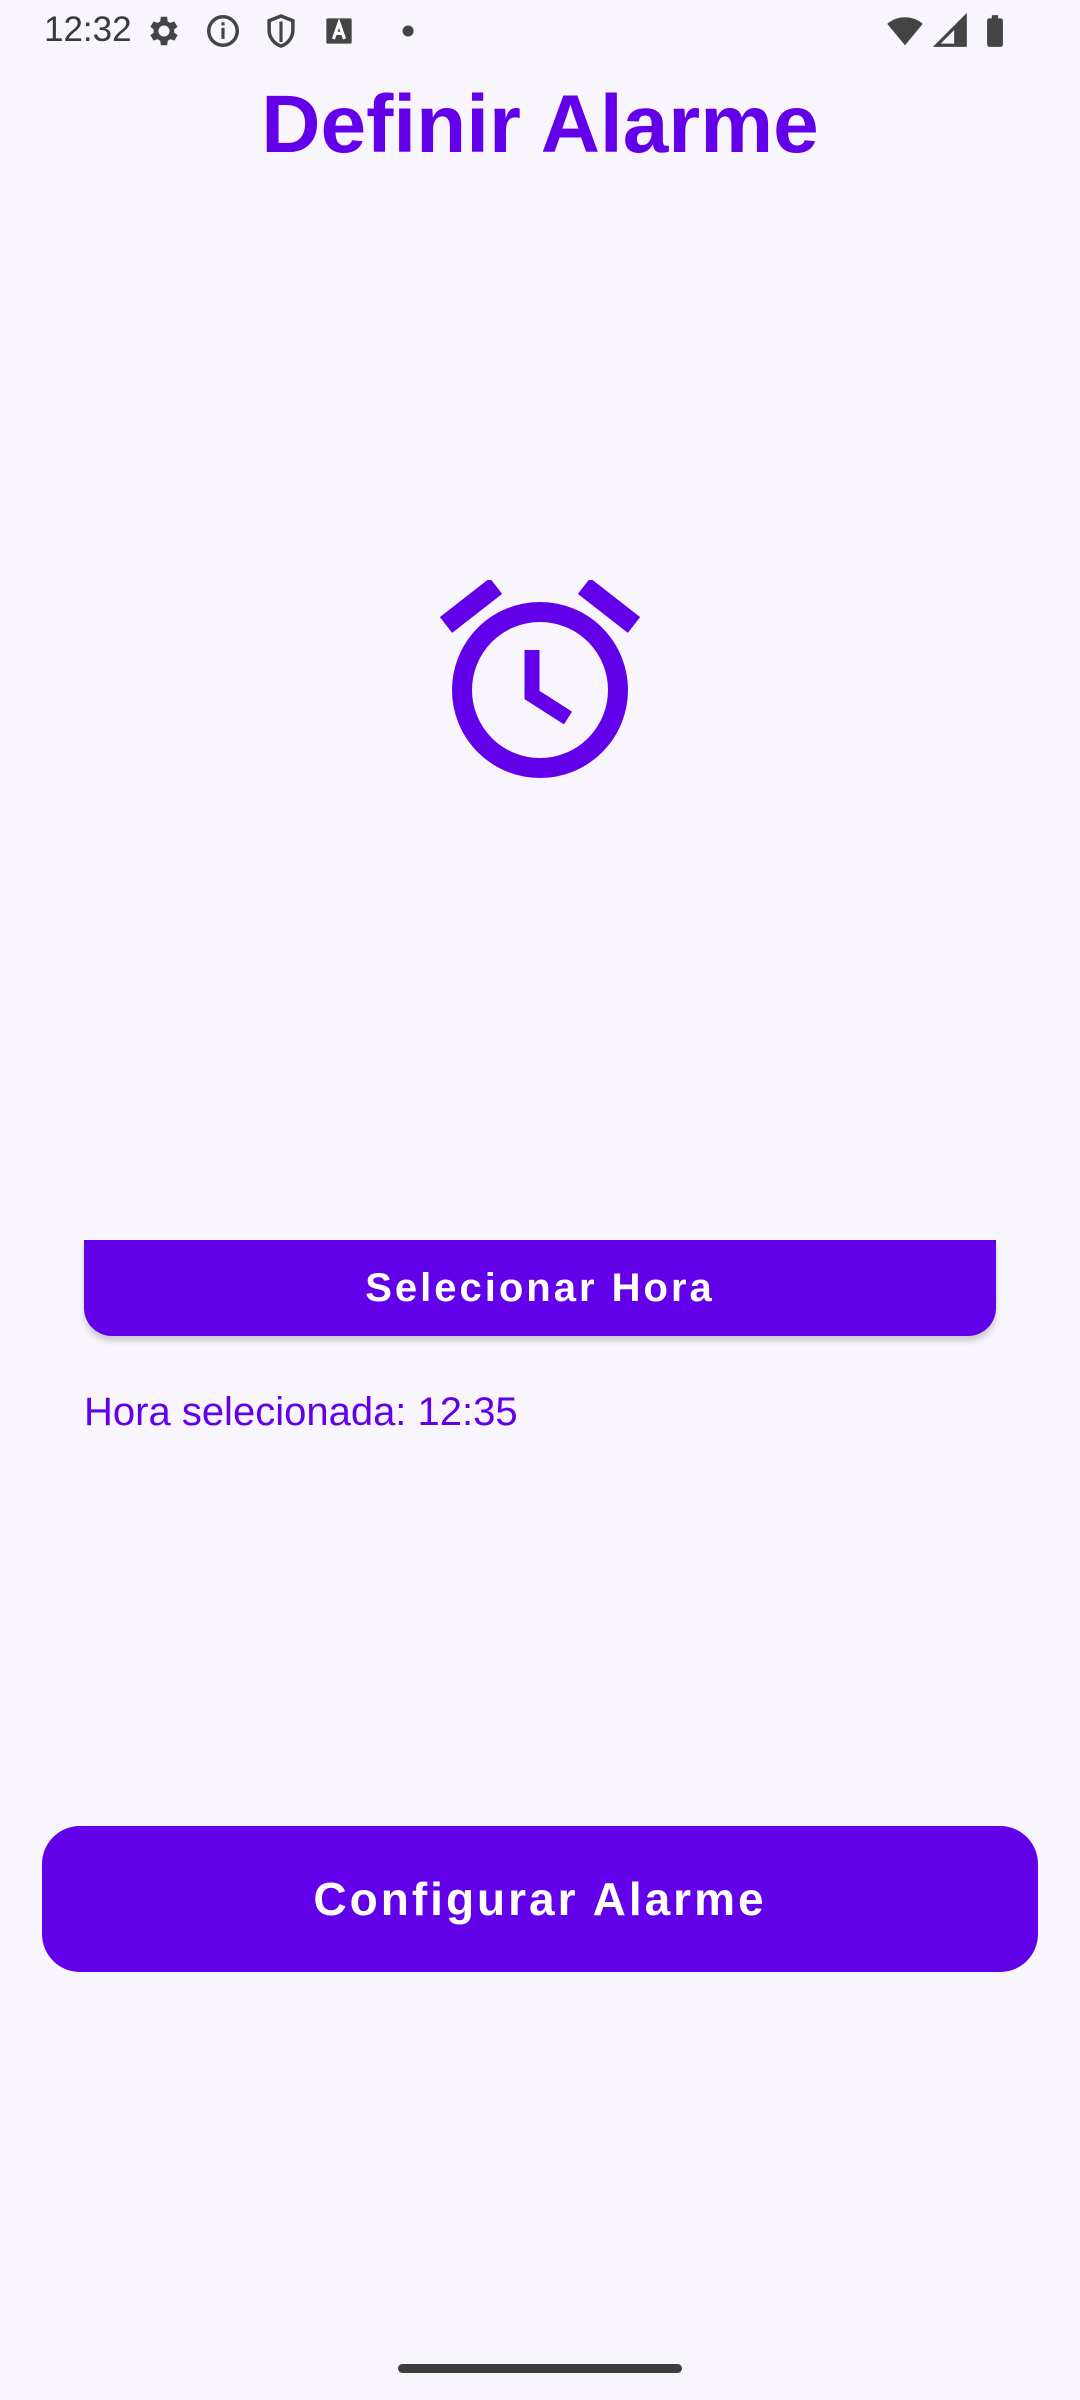 This screenshot has width=1080, height=2400. I want to click on status-bar: 12:32, so click(540, 31).